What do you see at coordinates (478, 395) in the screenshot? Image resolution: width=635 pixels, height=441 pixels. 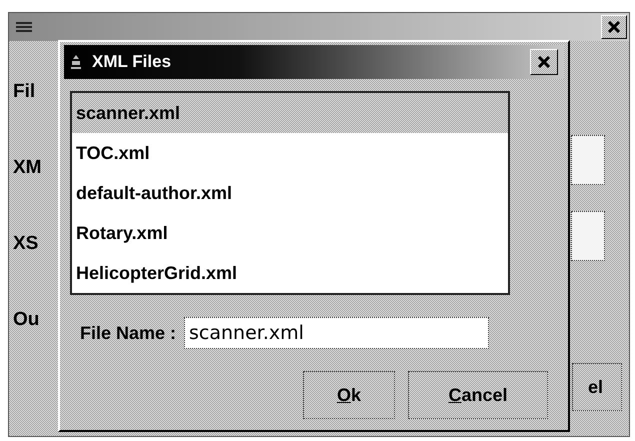 I see `cancel-button: Cancel` at bounding box center [478, 395].